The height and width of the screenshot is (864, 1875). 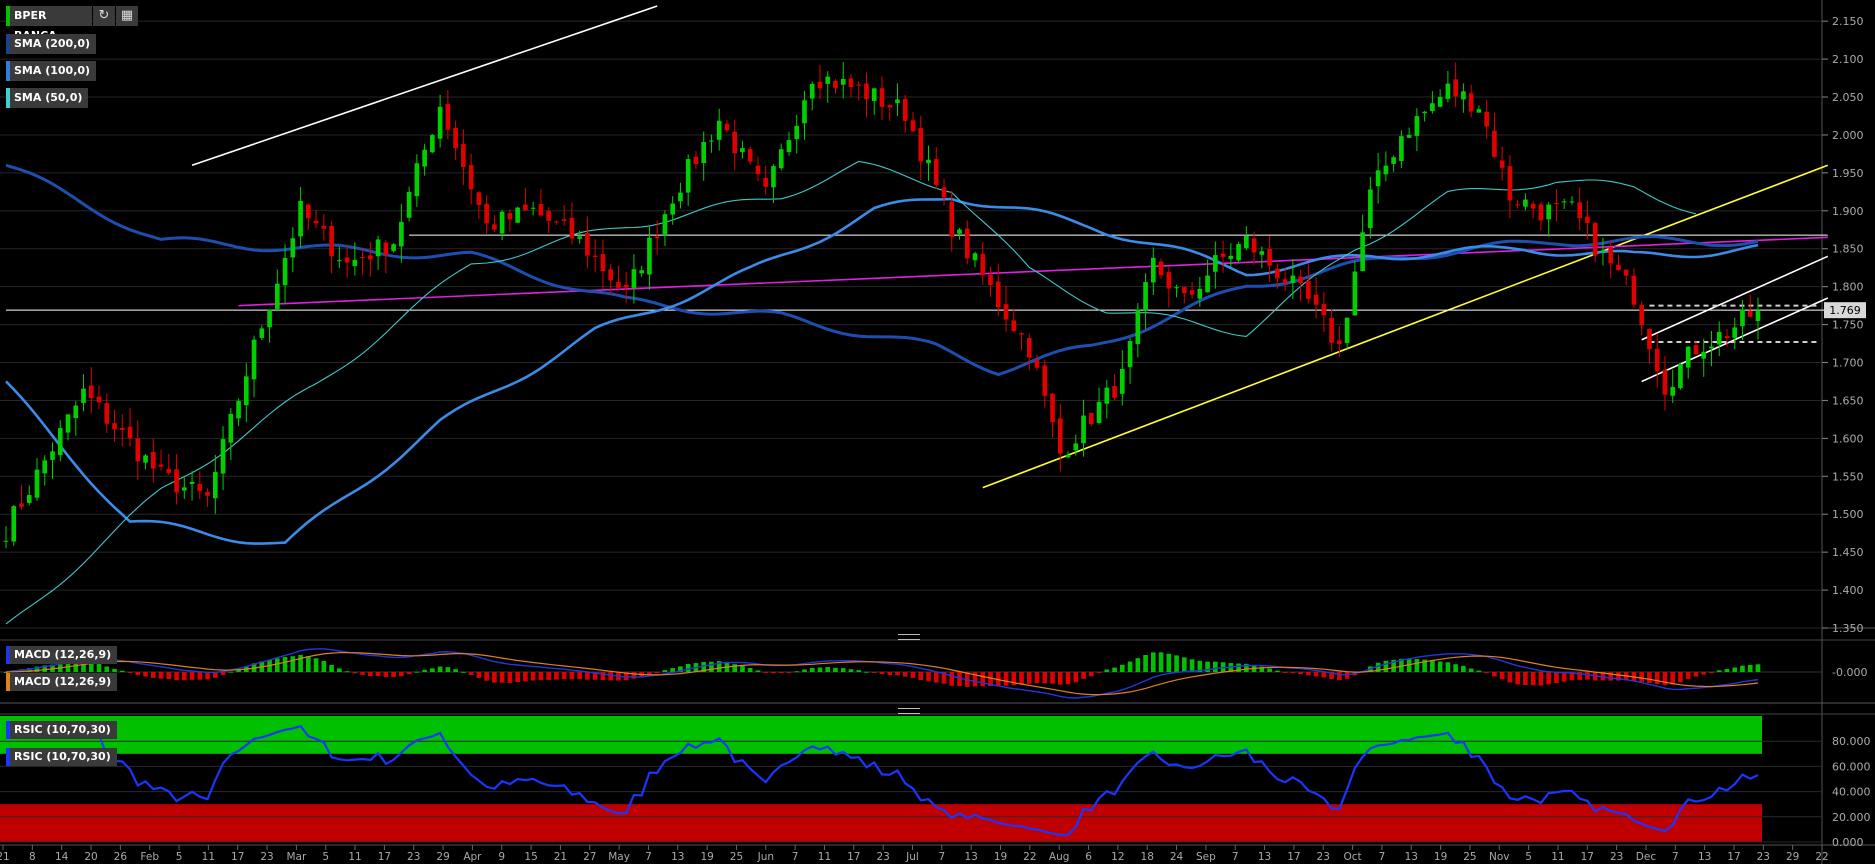 I want to click on price-tick-label: 1.400, so click(x=1848, y=590).